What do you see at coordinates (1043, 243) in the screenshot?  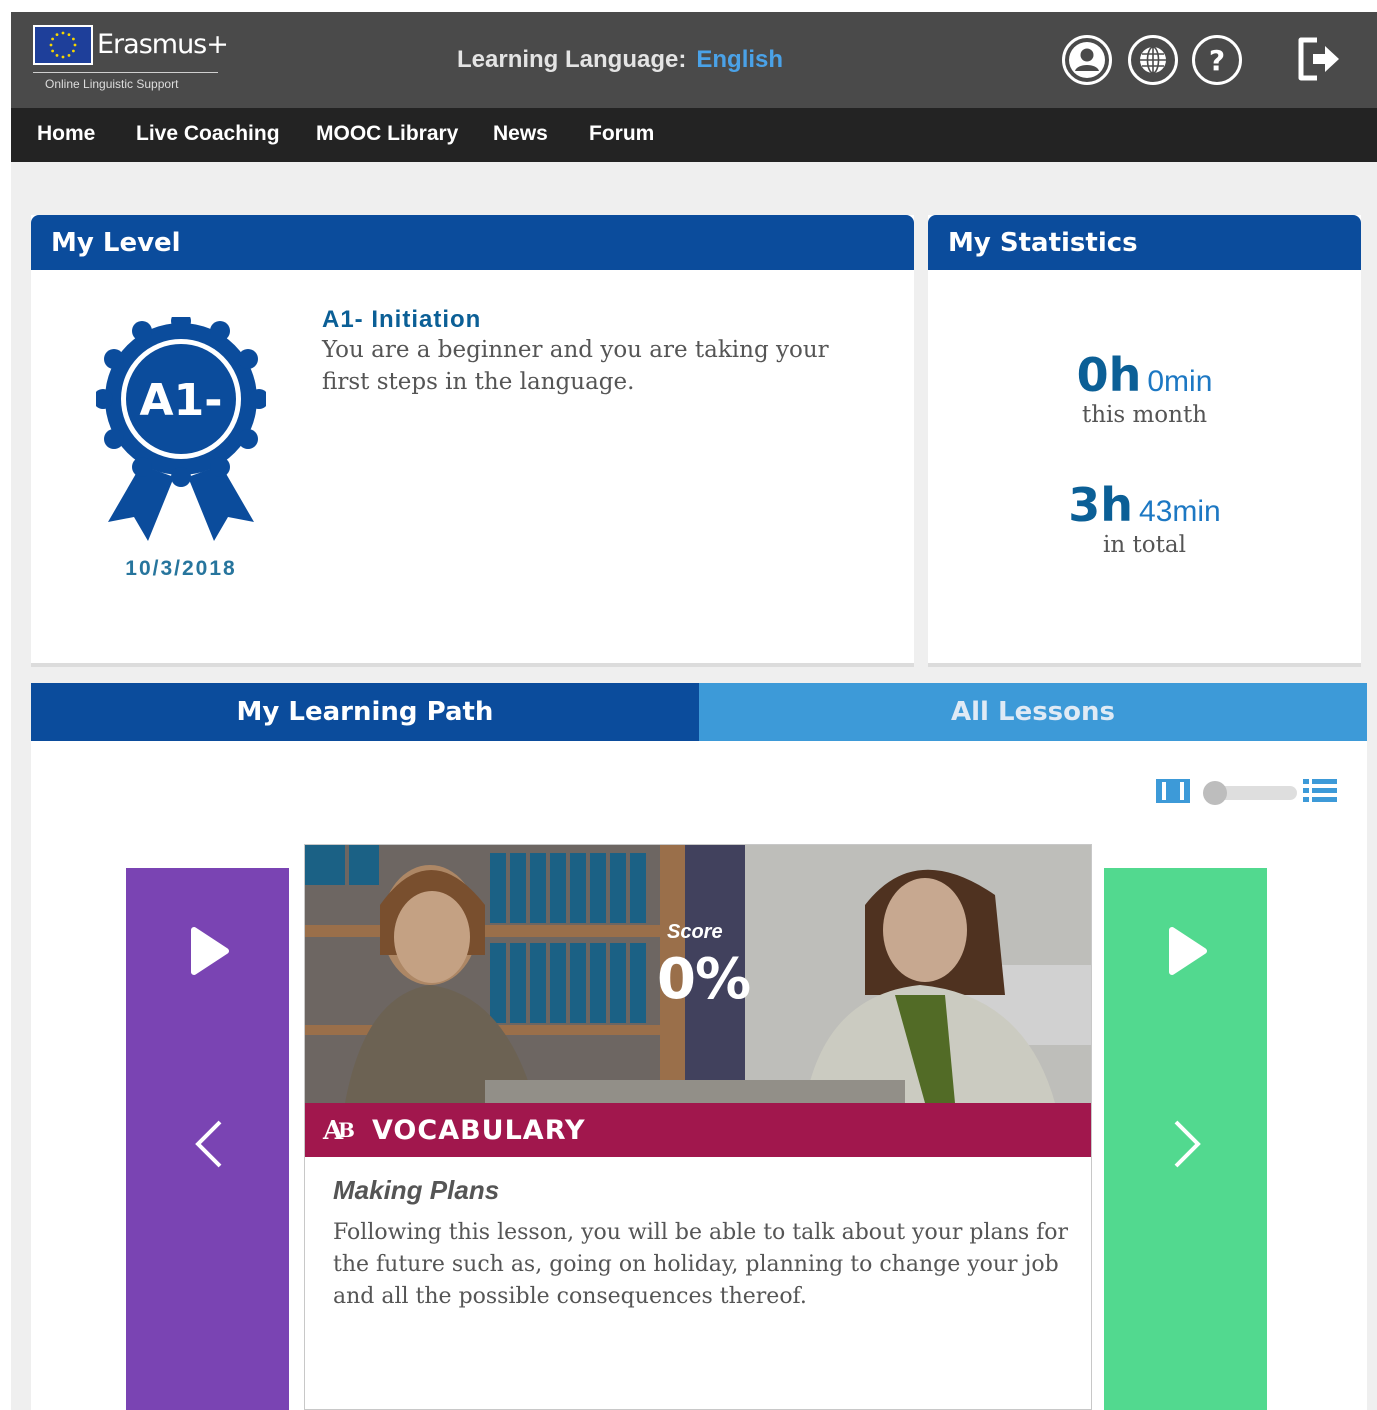 I see `my-statistics-title: My Statistics` at bounding box center [1043, 243].